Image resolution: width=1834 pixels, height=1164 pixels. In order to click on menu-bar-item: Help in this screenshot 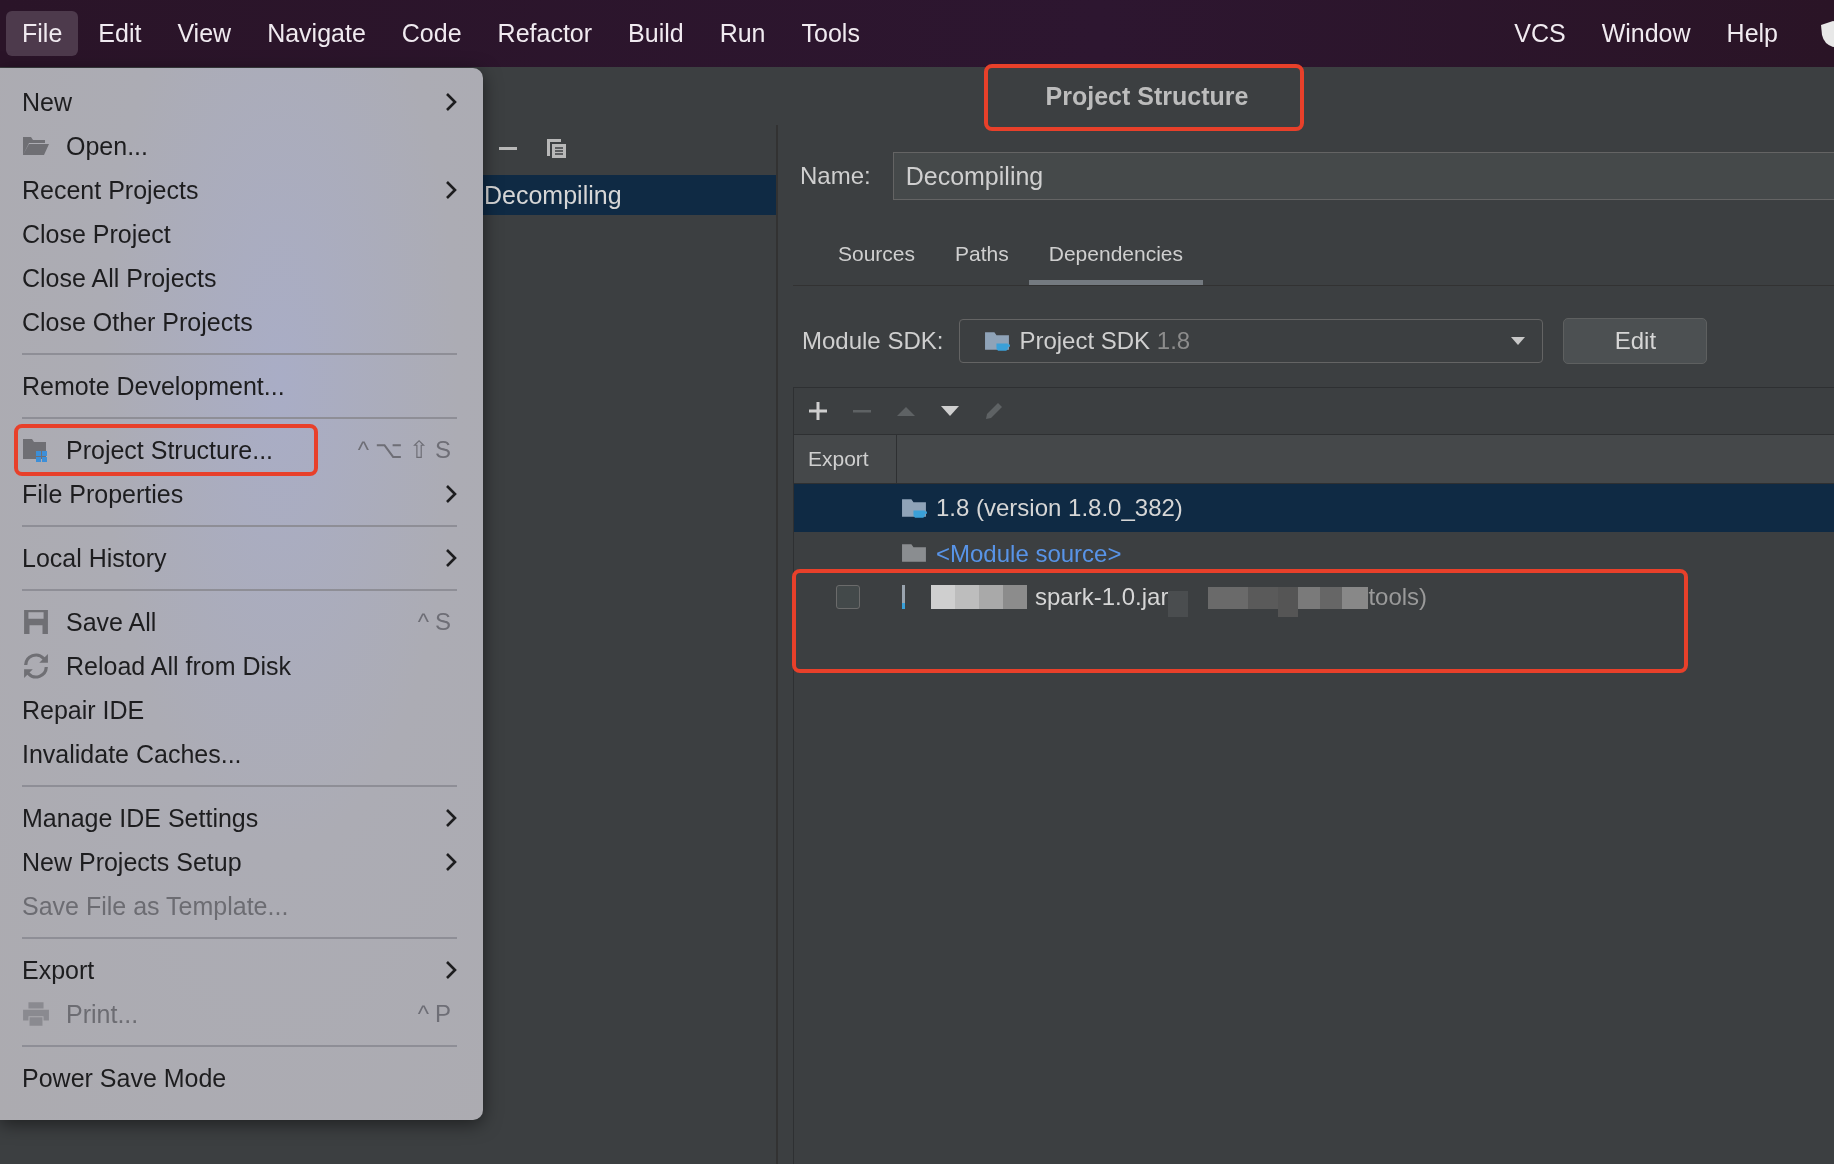, I will do `click(1752, 33)`.